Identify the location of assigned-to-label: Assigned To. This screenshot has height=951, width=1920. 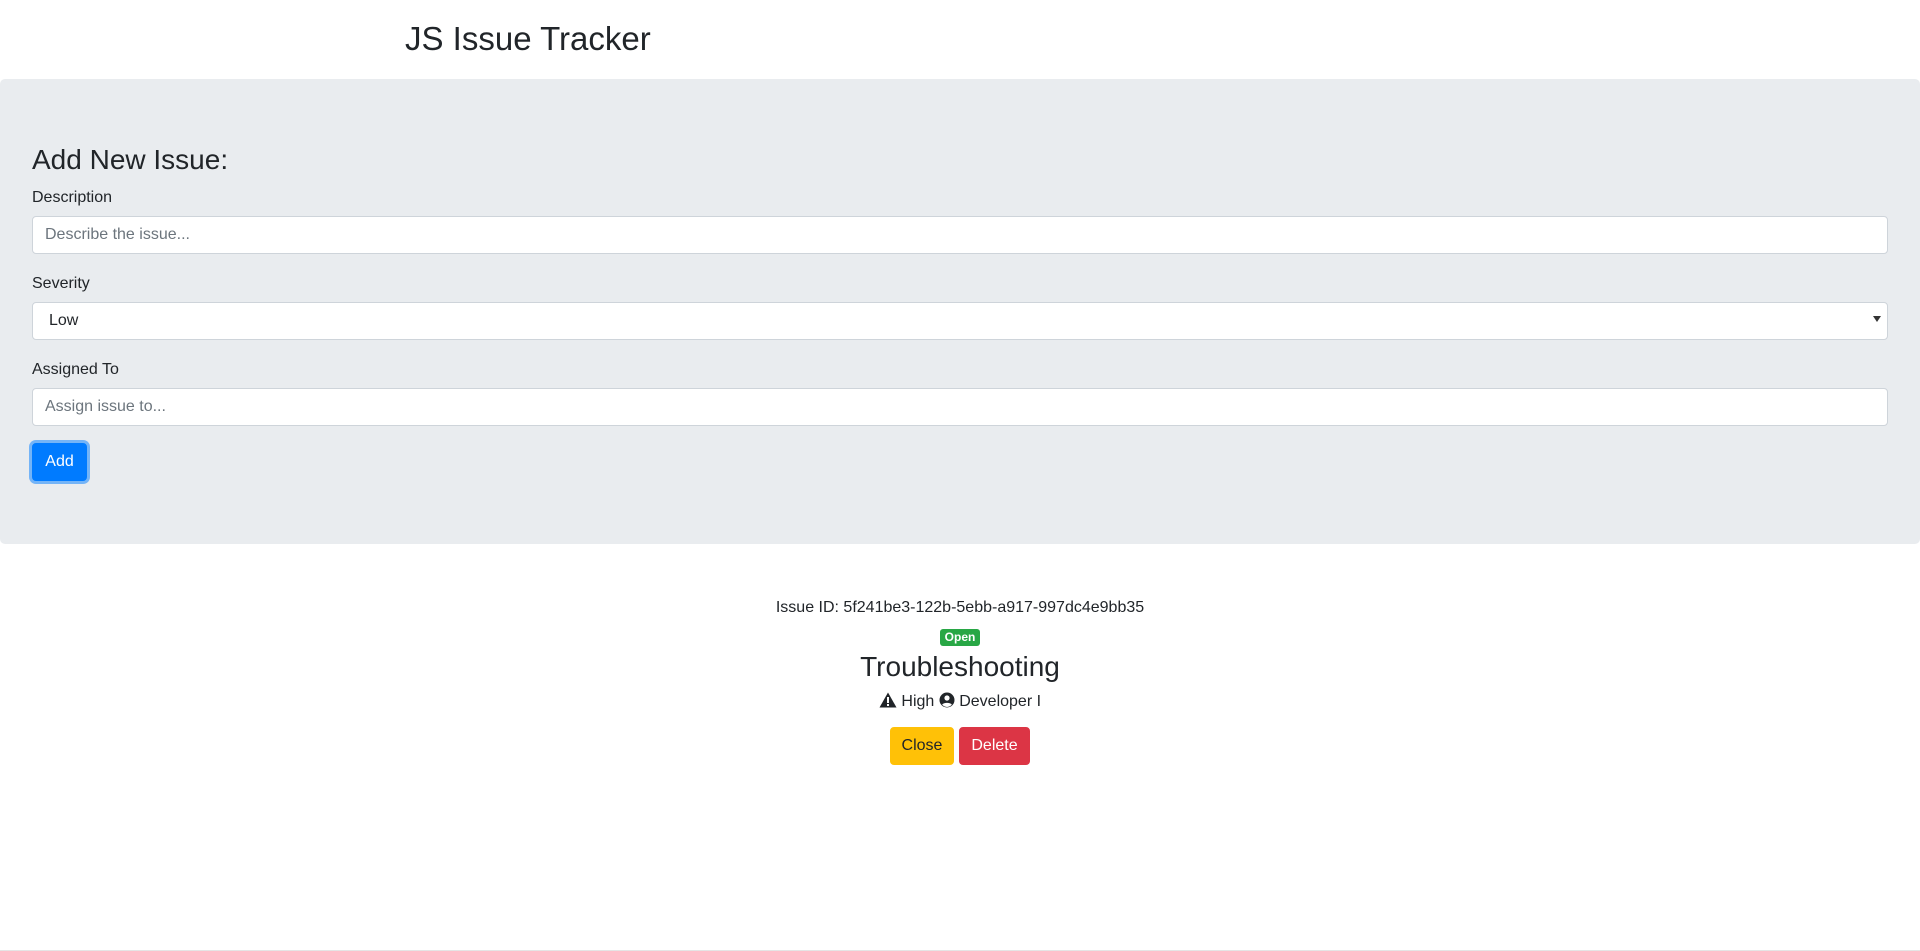
(75, 369).